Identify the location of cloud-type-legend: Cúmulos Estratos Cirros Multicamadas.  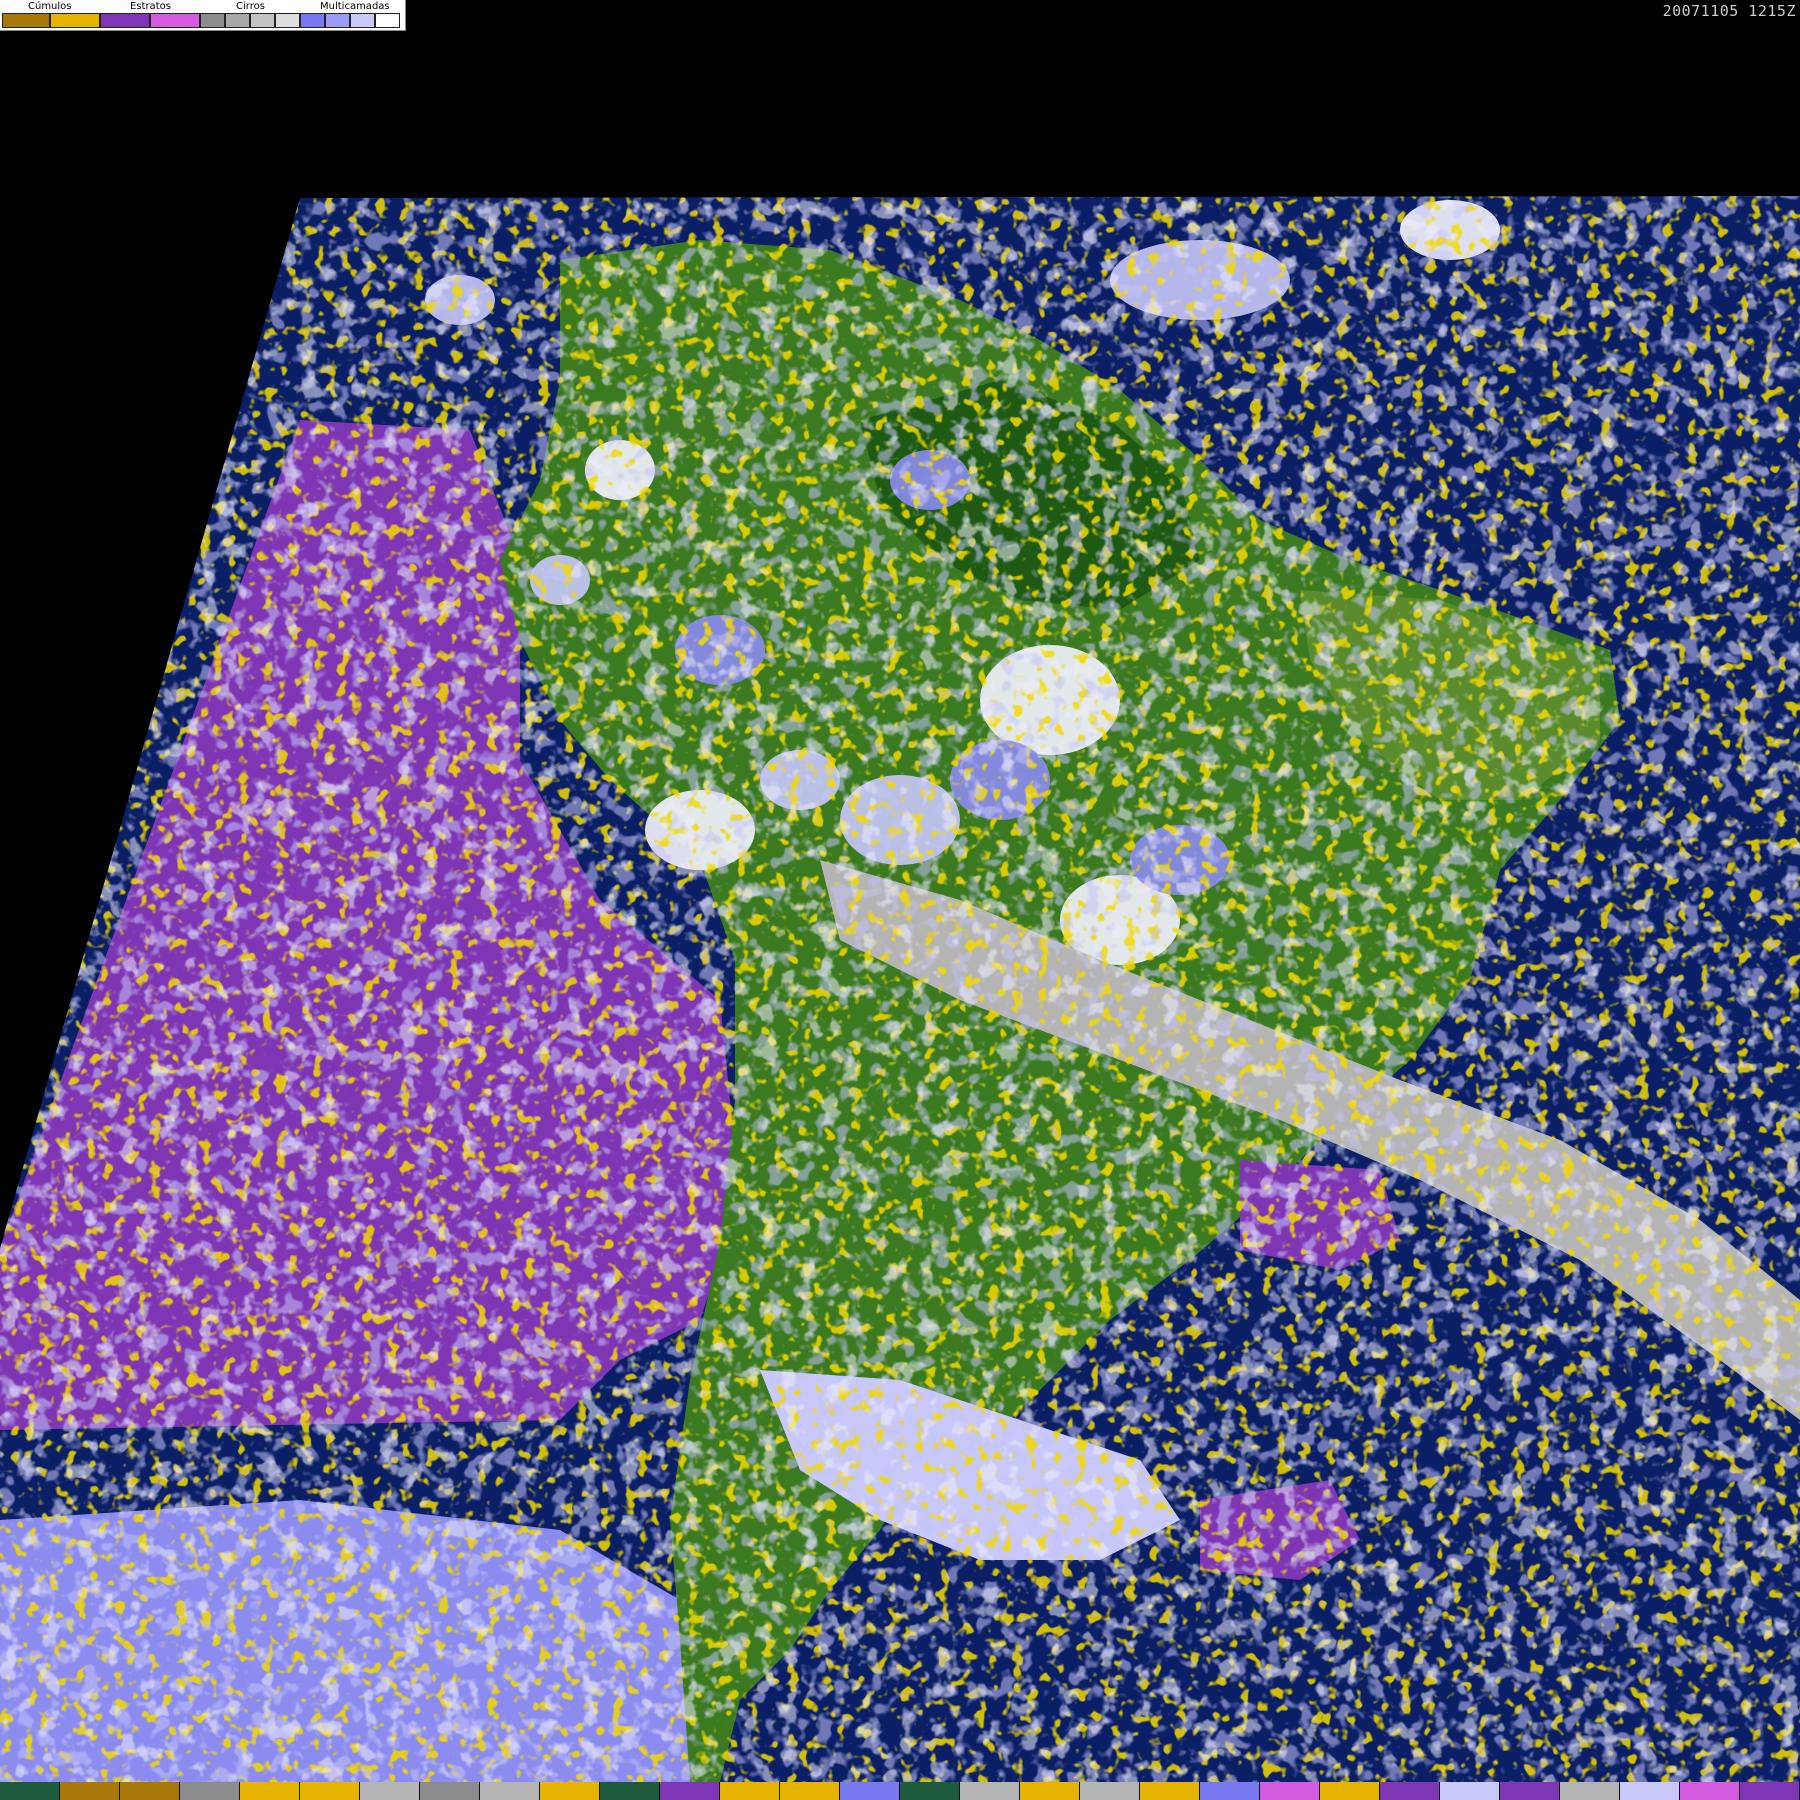
(203, 15).